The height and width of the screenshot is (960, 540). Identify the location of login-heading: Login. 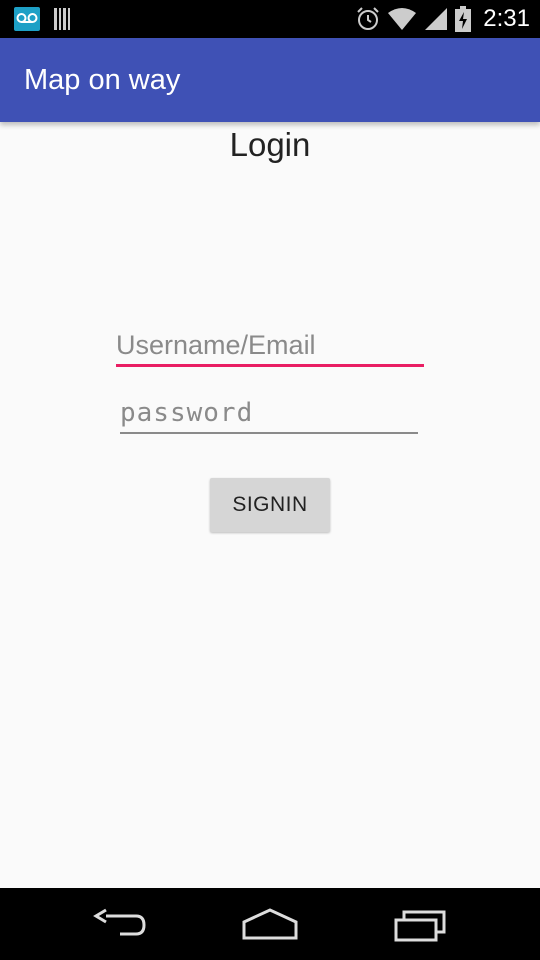
(270, 144).